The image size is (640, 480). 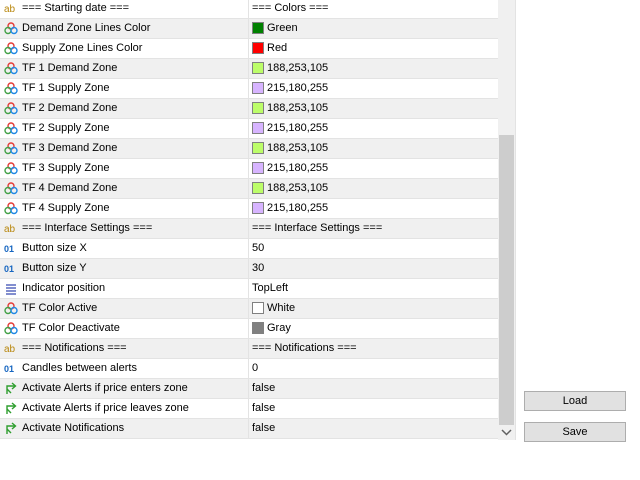 I want to click on parameter-value-cell: 50, so click(x=373, y=248).